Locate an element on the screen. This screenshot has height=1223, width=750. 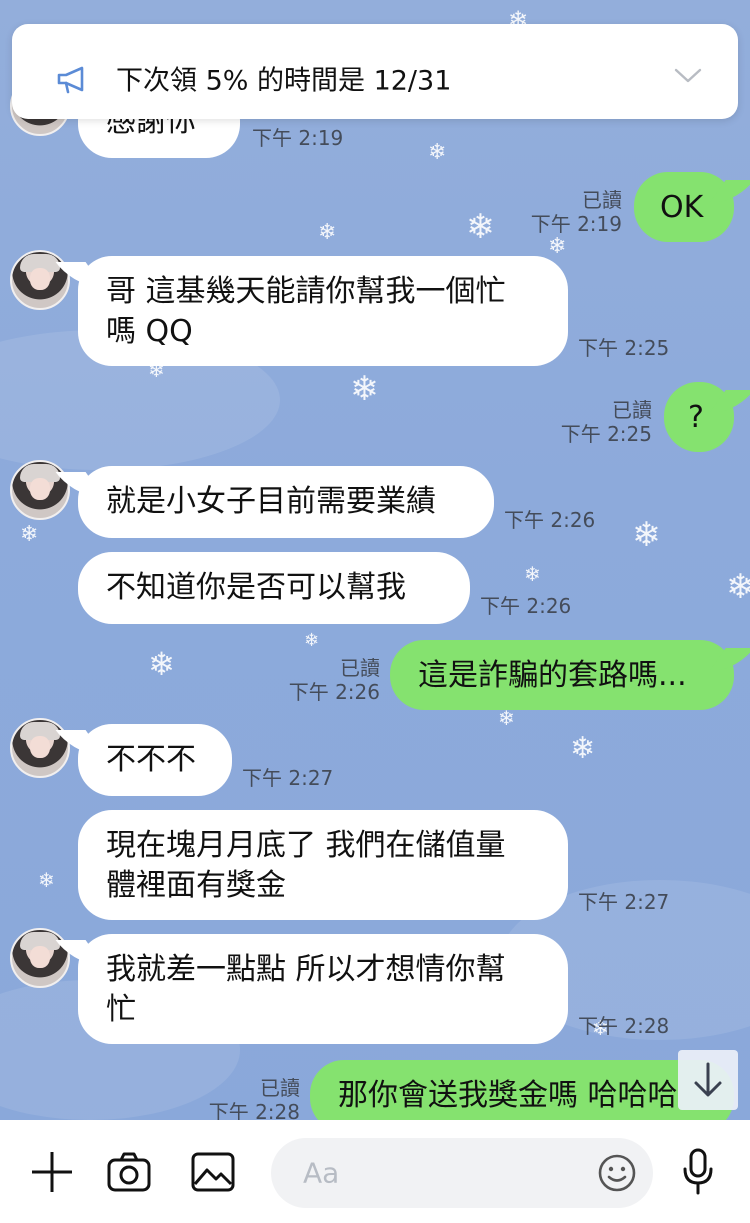
message-bubble-outgoing: OK is located at coordinates (684, 207).